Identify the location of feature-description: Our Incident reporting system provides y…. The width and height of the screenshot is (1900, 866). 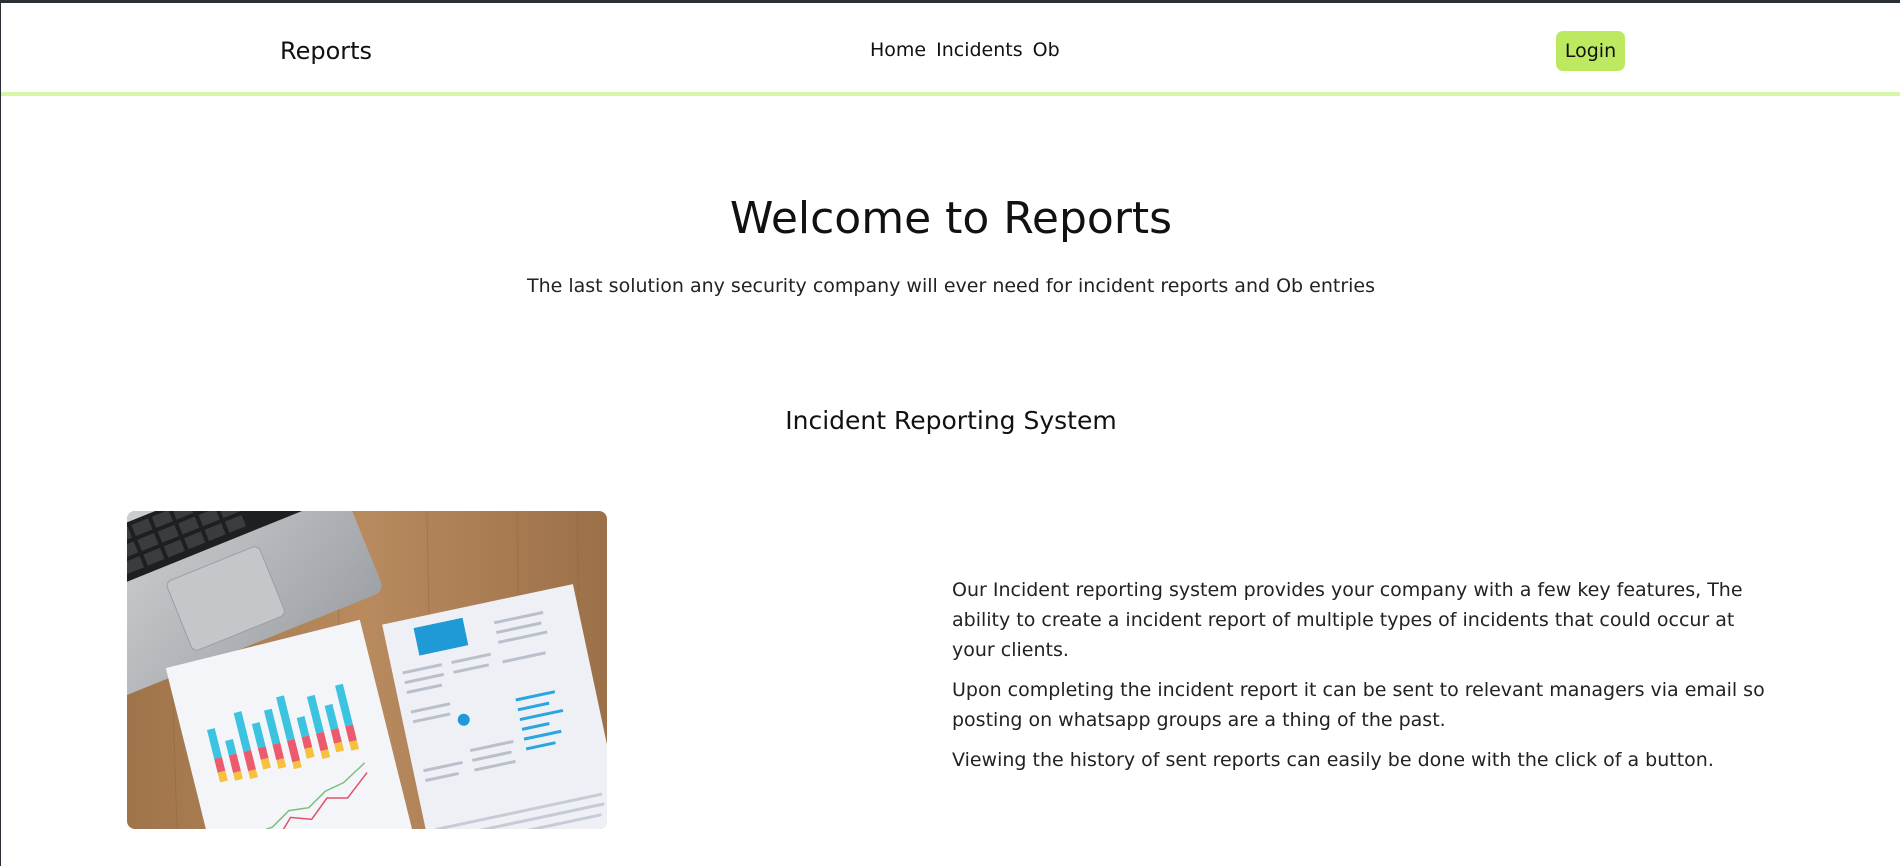
(1367, 680).